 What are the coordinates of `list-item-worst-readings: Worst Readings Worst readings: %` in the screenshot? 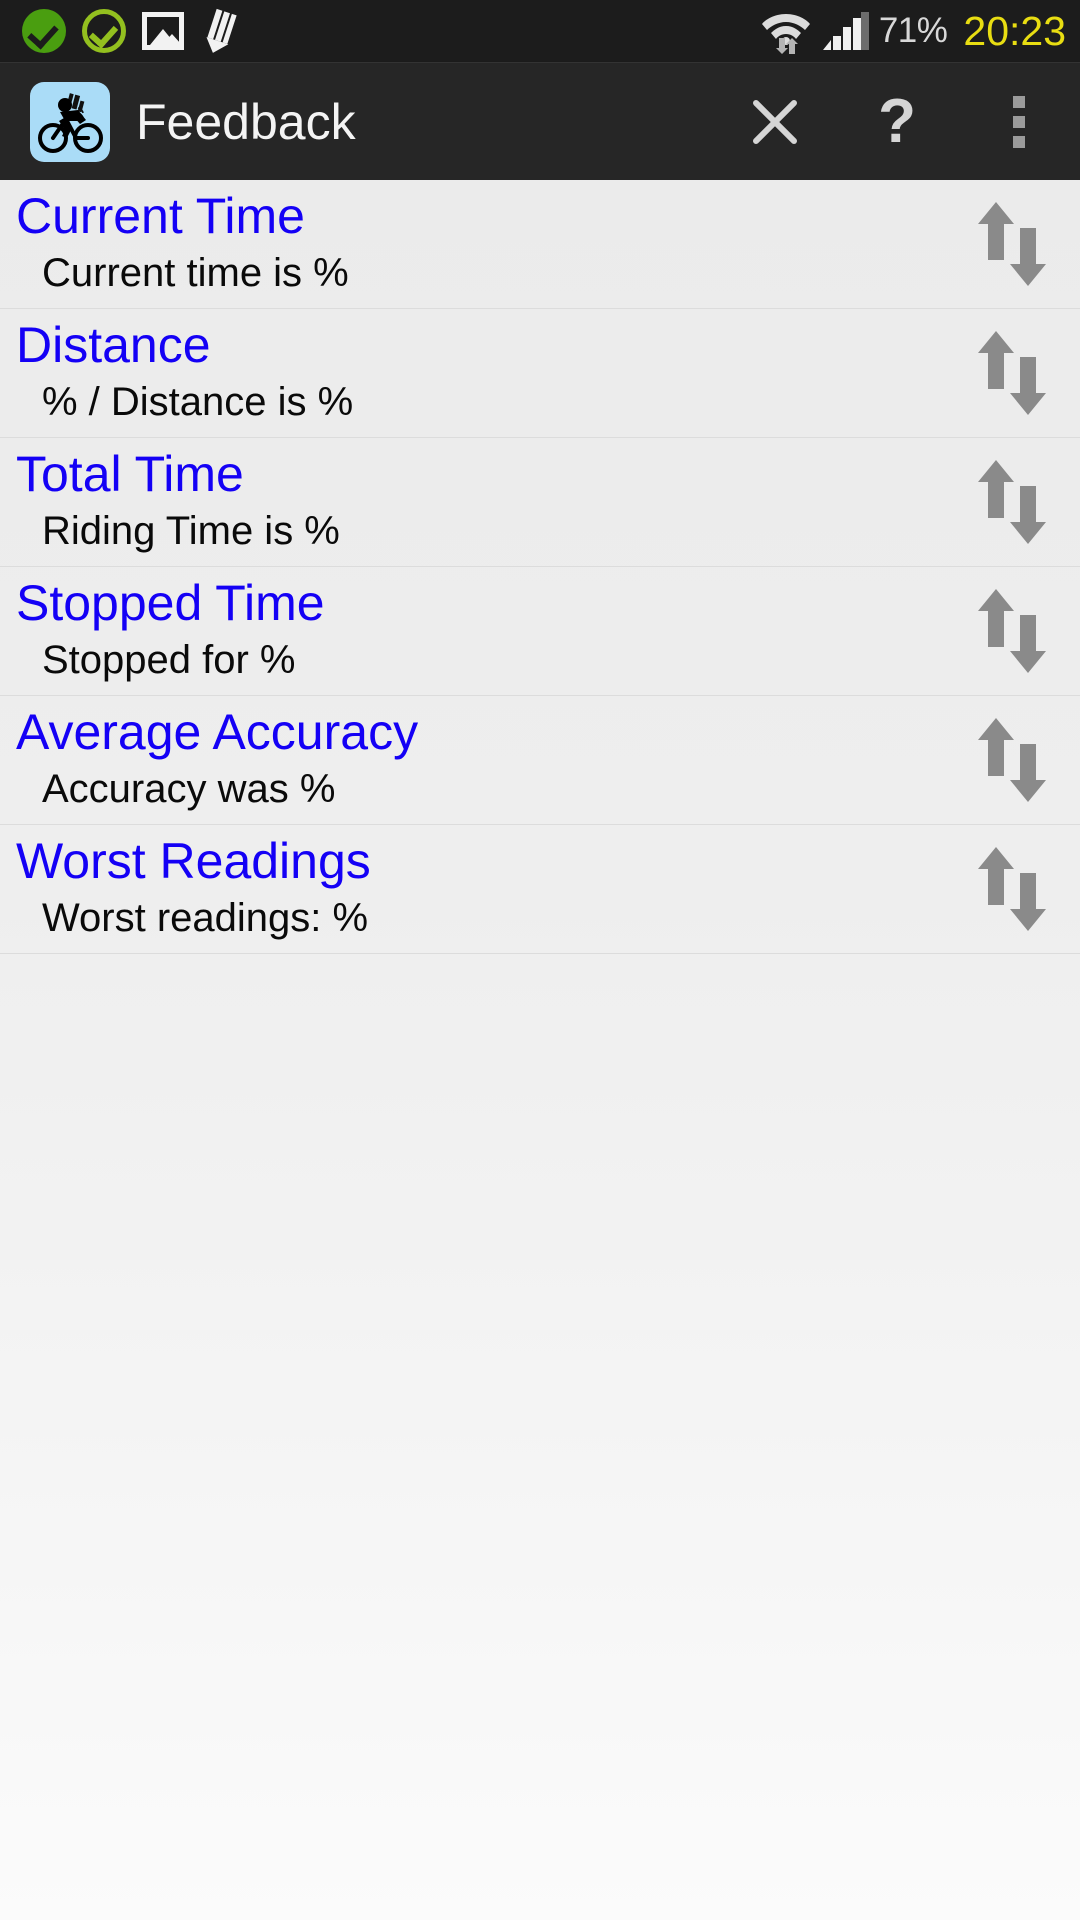 It's located at (540, 889).